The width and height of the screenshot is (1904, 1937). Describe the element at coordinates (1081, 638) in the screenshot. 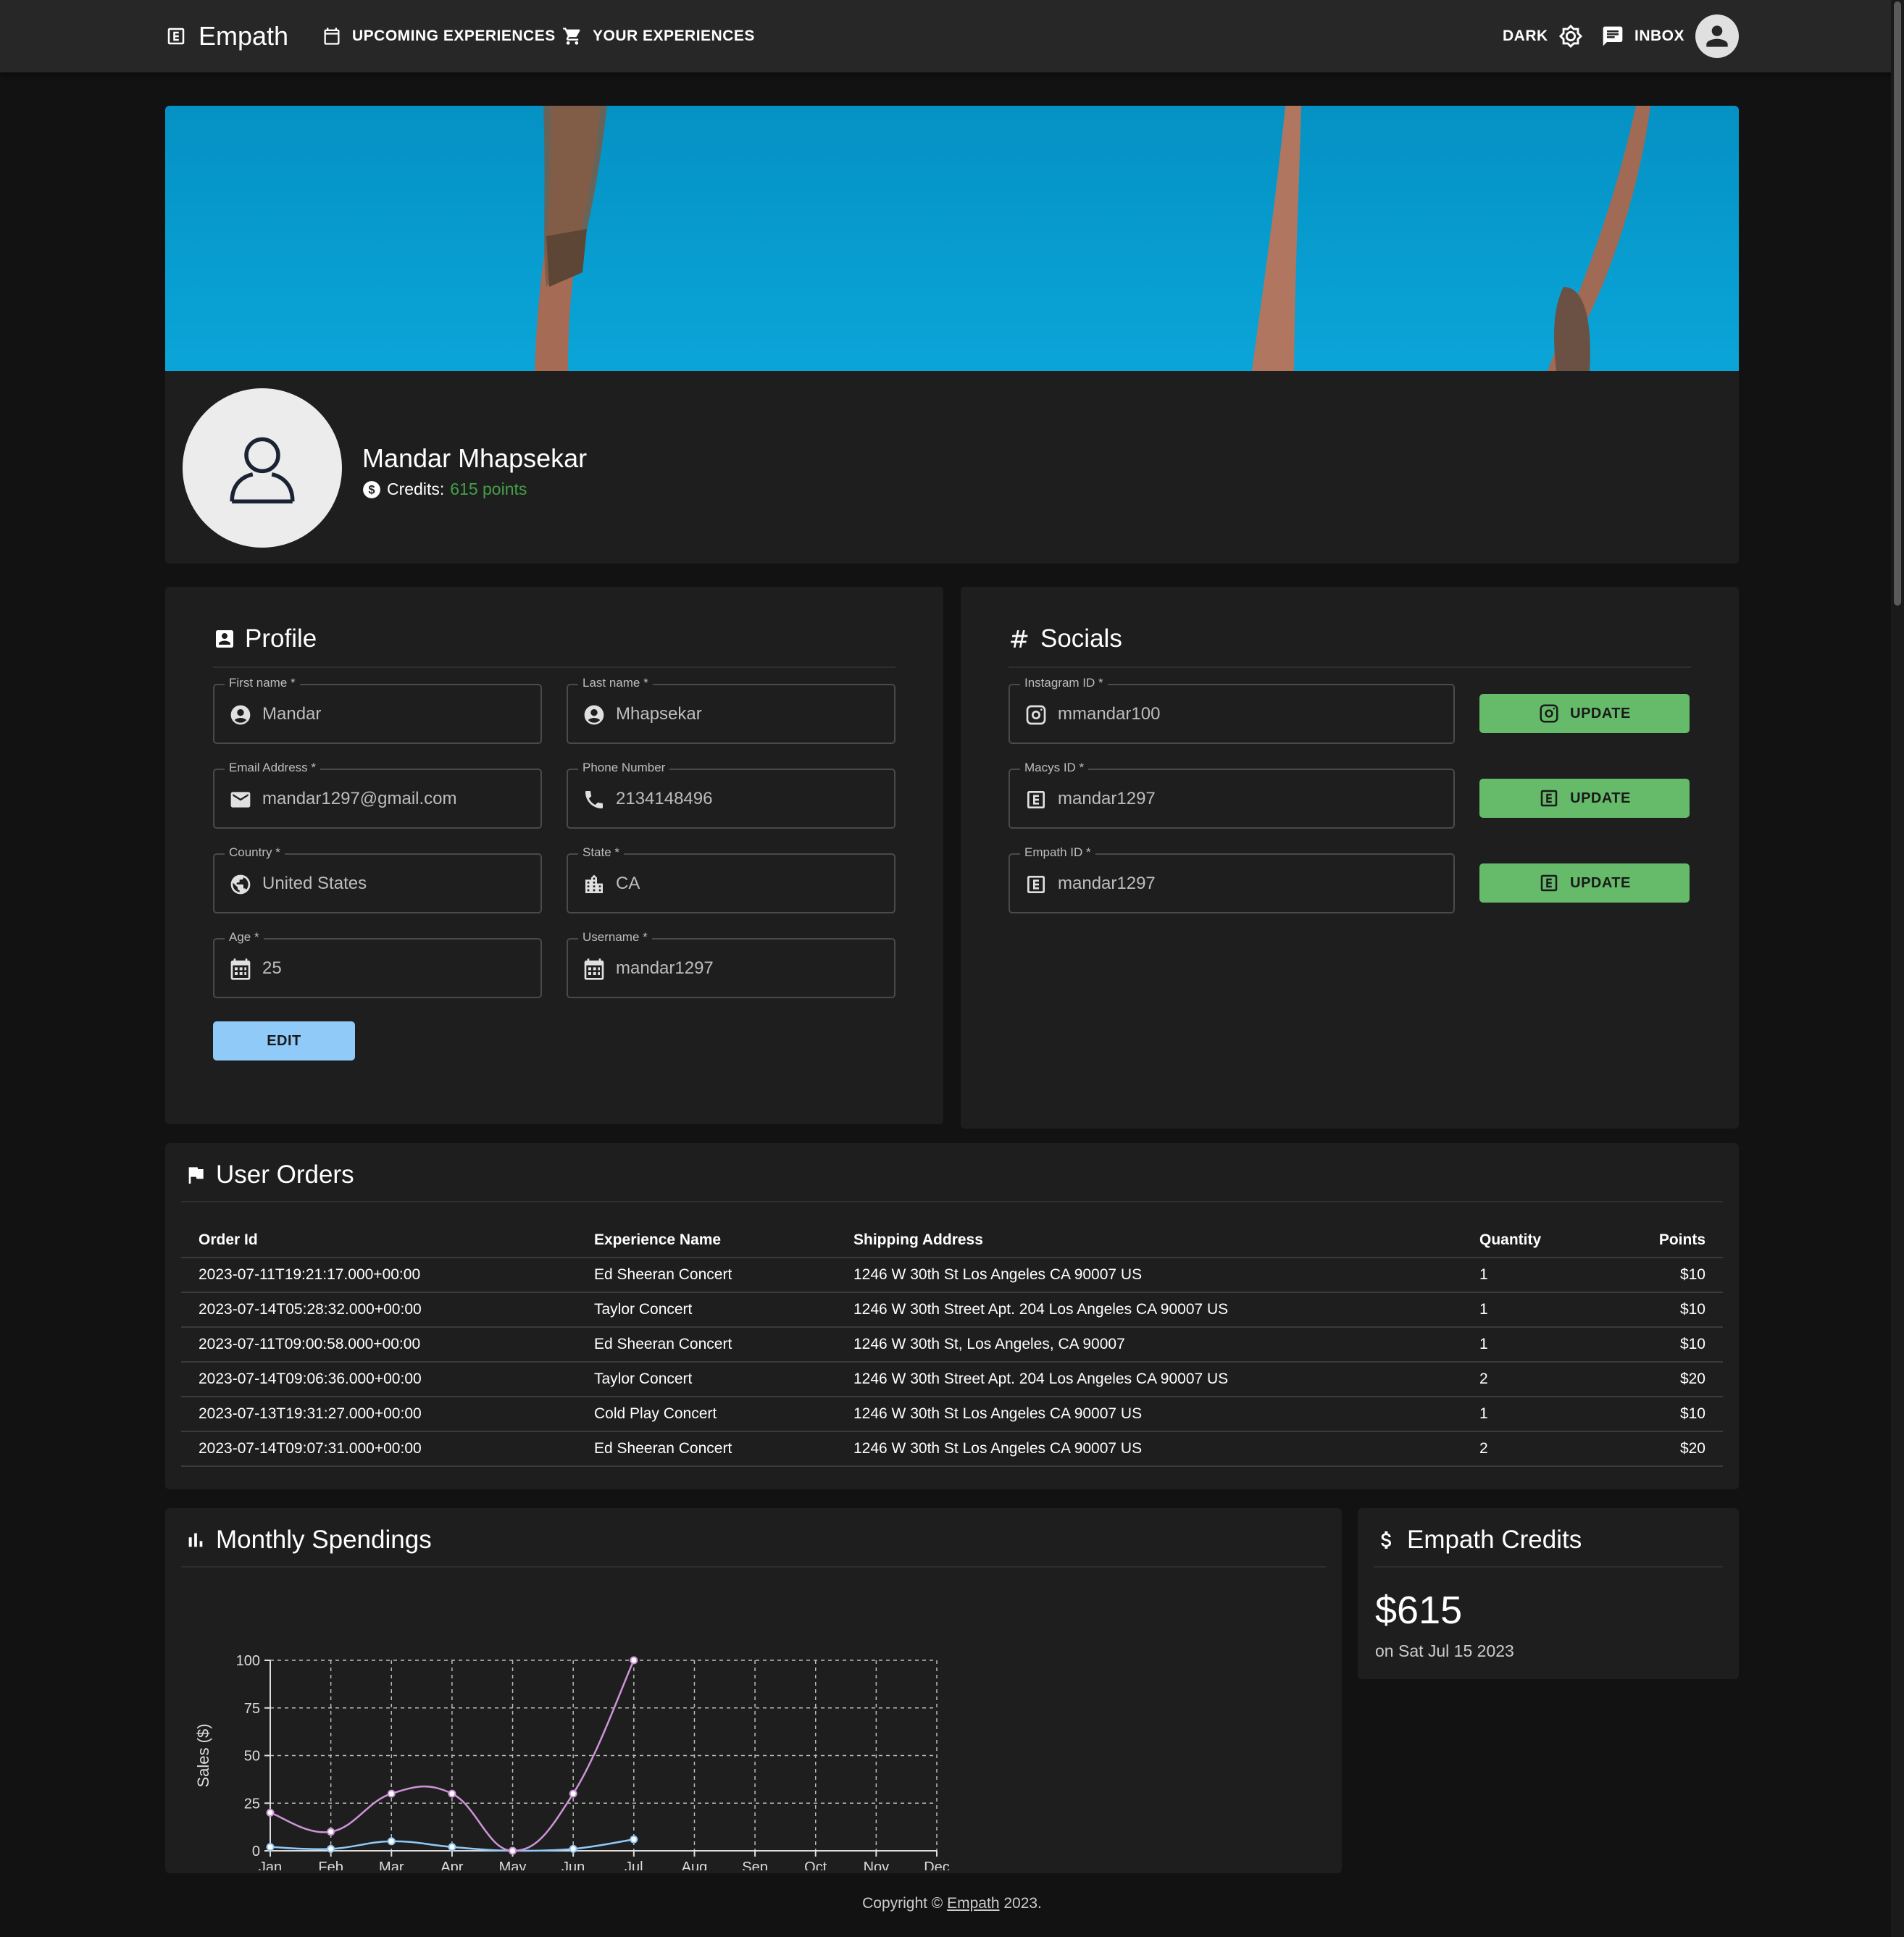

I see `socials-title-text: Socials` at that location.